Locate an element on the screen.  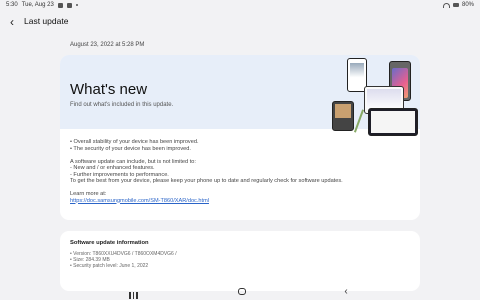
tablet-illustration is located at coordinates (393, 122).